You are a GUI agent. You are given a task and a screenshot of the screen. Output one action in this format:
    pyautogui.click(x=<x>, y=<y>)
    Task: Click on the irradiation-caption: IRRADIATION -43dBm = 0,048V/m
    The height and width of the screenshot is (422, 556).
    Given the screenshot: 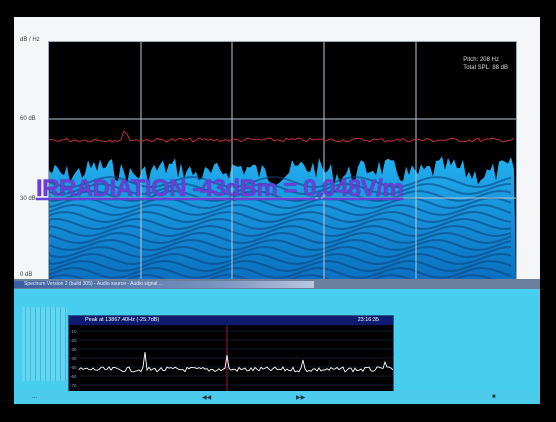 What is the action you would take?
    pyautogui.click(x=220, y=188)
    